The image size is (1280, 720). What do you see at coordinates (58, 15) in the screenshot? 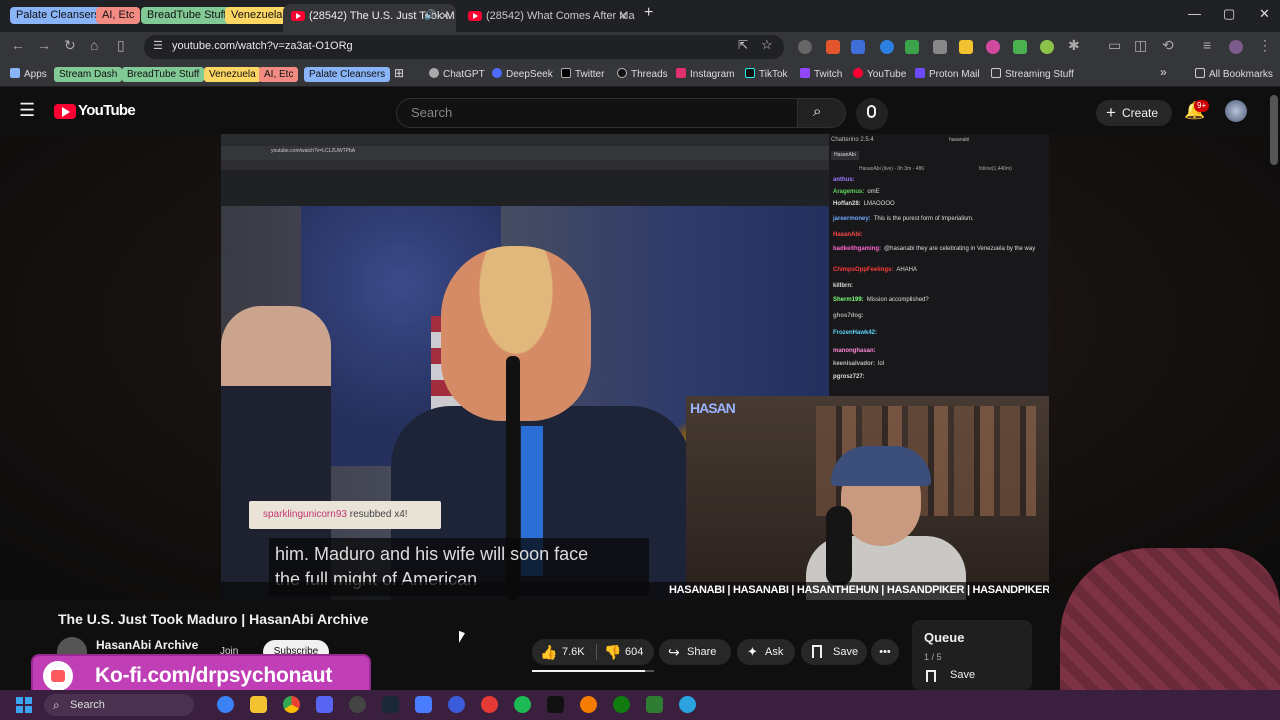
I see `tab-group-palate-cleansers: Palate Cleansers` at bounding box center [58, 15].